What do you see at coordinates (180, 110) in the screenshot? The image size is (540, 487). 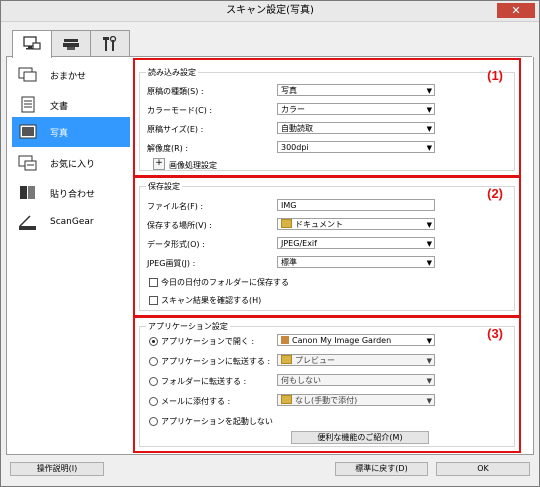 I see `color-mode-label: カラーモード(C) :` at bounding box center [180, 110].